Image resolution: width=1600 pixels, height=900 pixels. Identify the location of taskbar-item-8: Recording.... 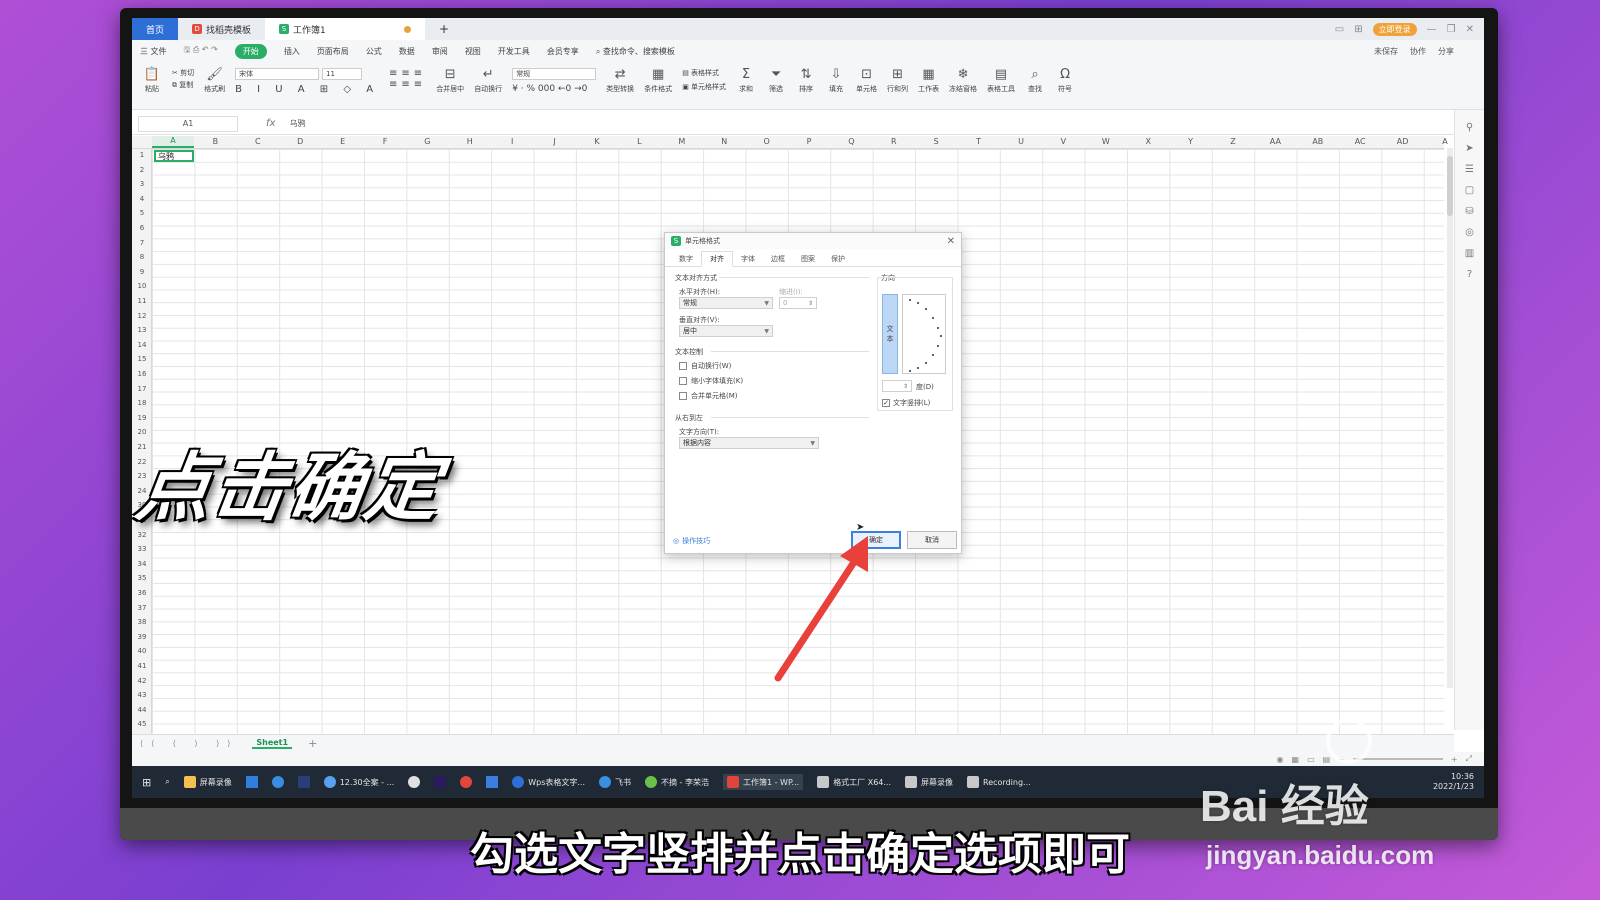
(999, 782).